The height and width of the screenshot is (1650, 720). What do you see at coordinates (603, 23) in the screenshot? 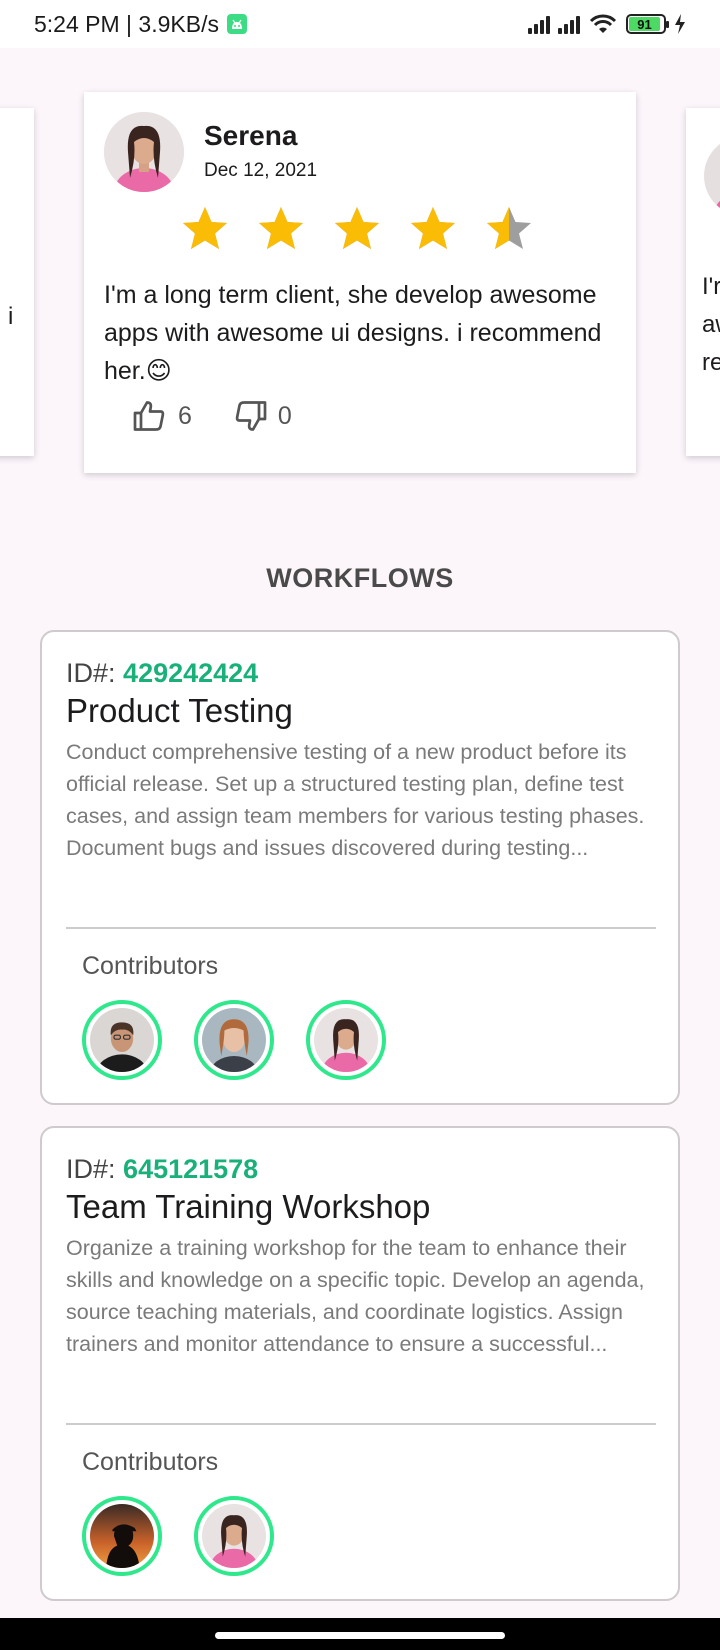
I see `wifi-icon` at bounding box center [603, 23].